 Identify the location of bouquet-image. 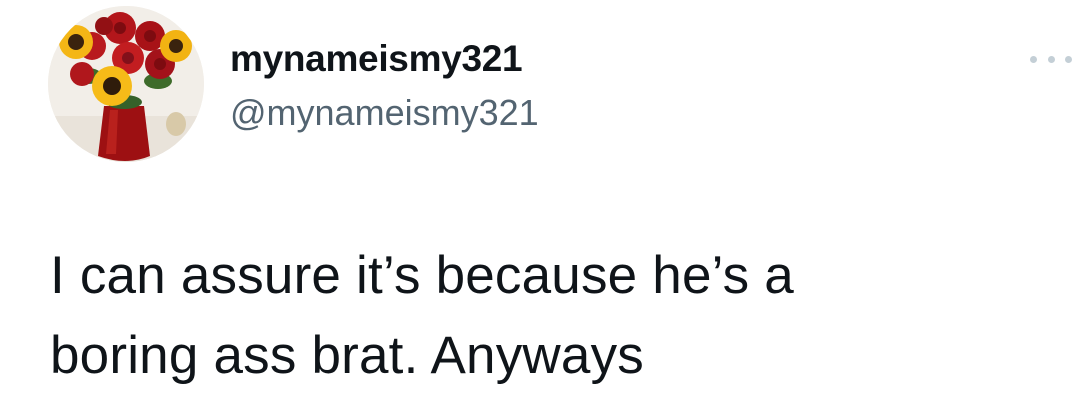
(126, 84).